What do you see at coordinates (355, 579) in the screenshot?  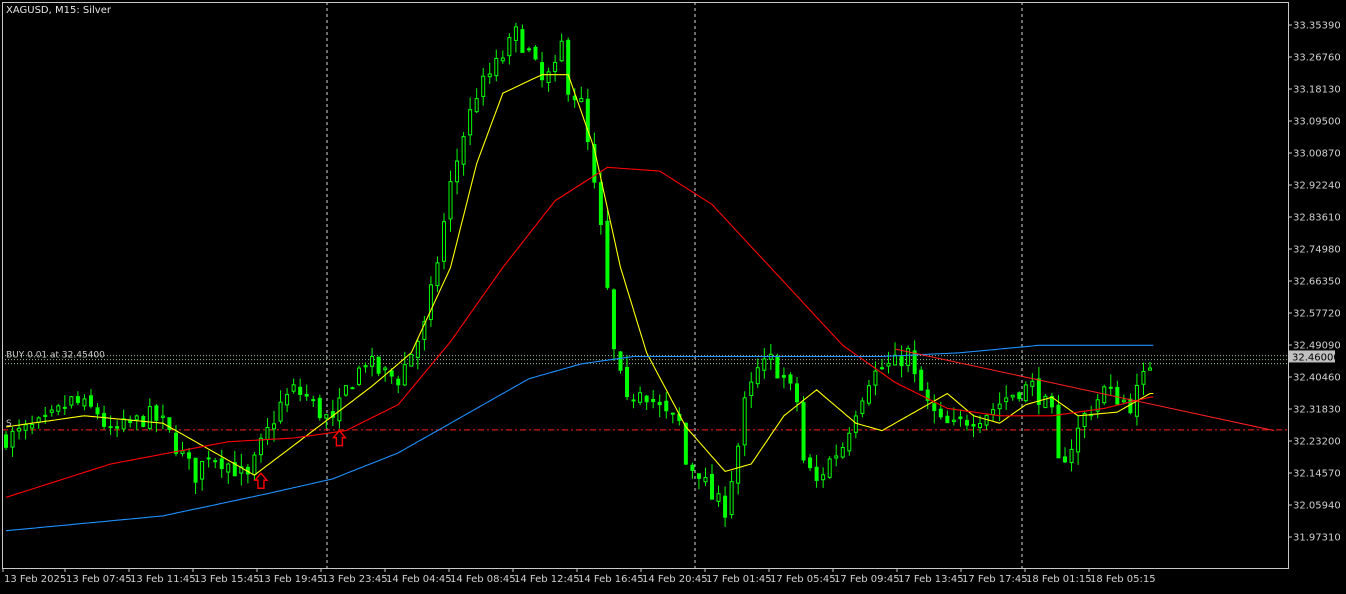 I see `time-tick-label: 13 Feb 23:45` at bounding box center [355, 579].